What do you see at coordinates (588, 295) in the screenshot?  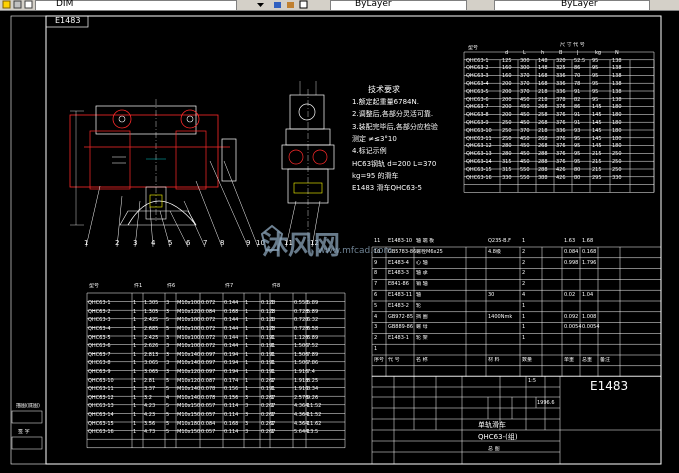 I see `parts-table-cell: 1.04` at bounding box center [588, 295].